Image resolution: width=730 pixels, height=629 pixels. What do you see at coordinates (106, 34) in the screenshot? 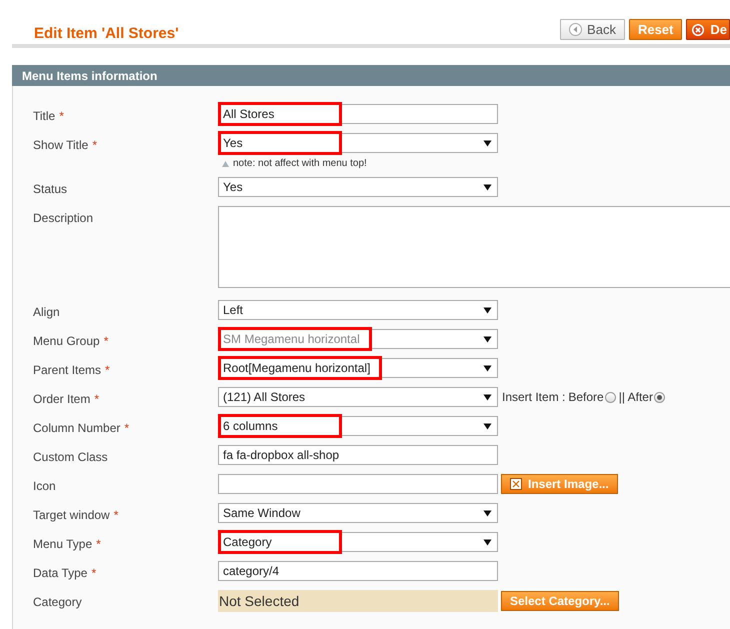
I see `page-title: Edit Item 'All Stores'` at bounding box center [106, 34].